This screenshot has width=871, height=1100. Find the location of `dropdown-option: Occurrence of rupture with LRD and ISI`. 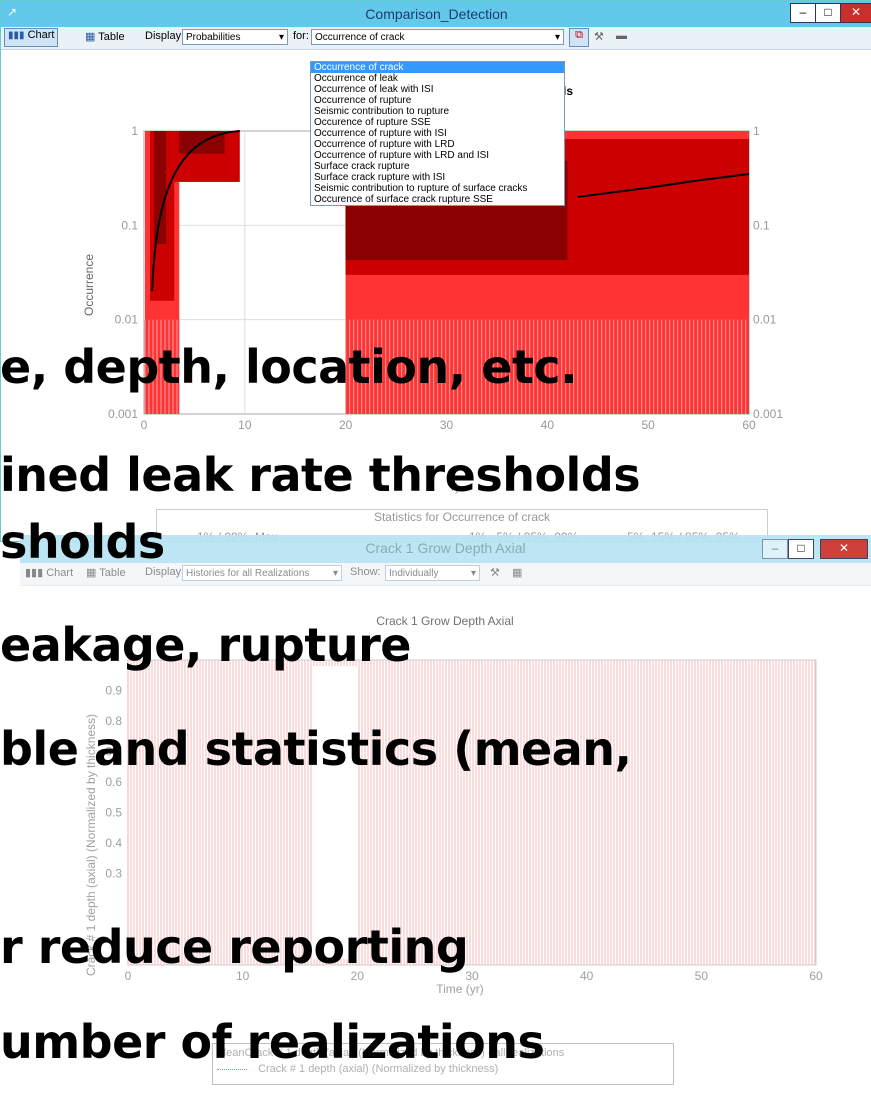

dropdown-option: Occurrence of rupture with LRD and ISI is located at coordinates (437, 155).